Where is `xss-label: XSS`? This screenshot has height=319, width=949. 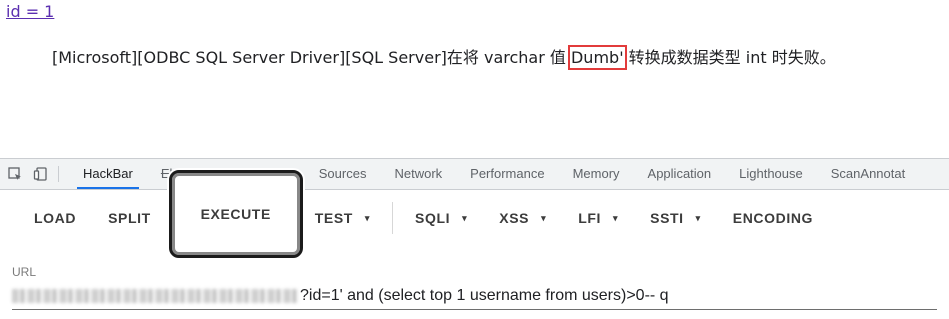
xss-label: XSS is located at coordinates (514, 218).